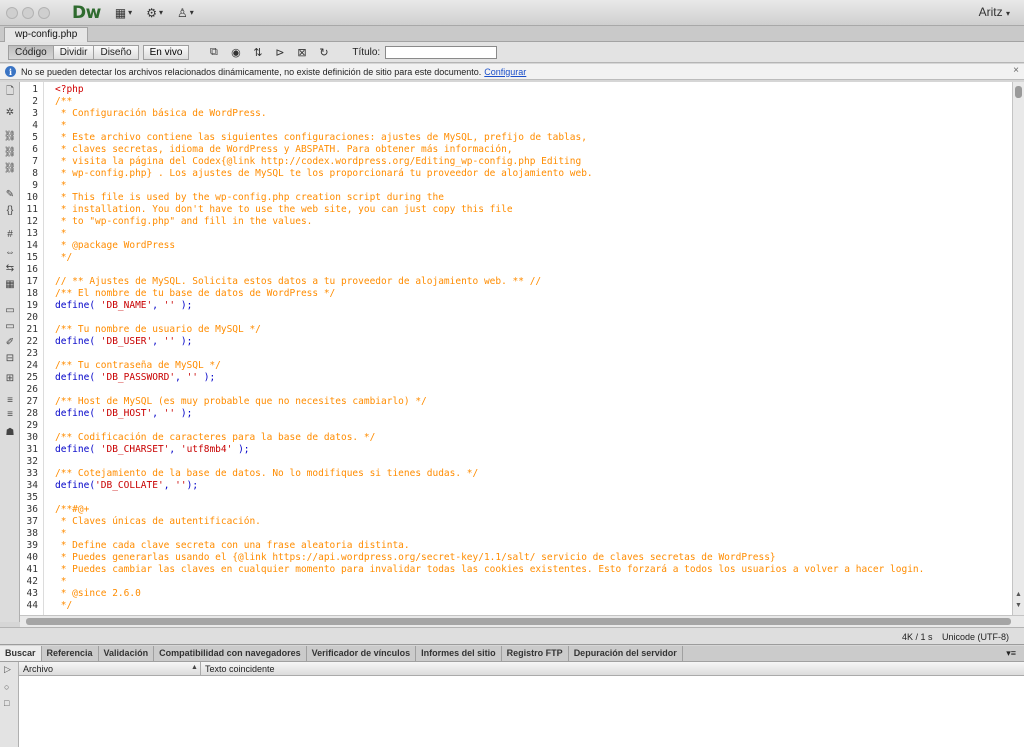  What do you see at coordinates (516, 270) in the screenshot?
I see `code-line: 16` at bounding box center [516, 270].